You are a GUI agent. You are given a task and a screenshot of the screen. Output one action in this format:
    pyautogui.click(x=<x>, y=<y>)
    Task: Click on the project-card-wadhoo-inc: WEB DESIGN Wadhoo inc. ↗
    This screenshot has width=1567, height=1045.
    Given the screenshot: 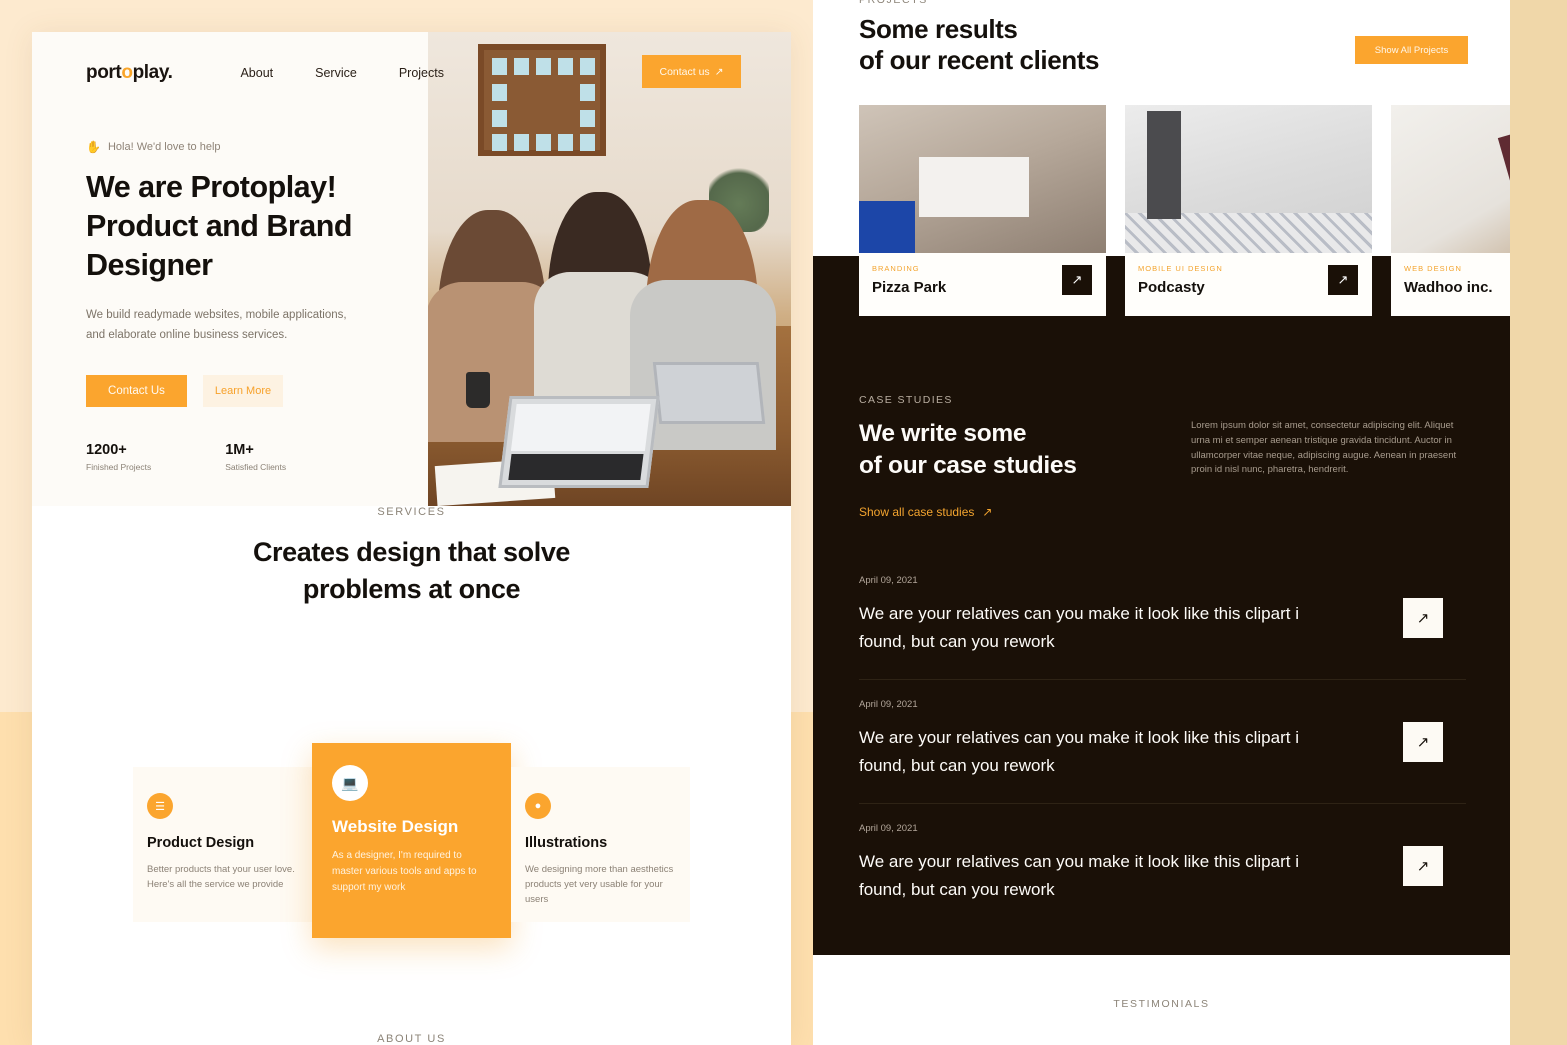 What is the action you would take?
    pyautogui.click(x=1450, y=210)
    